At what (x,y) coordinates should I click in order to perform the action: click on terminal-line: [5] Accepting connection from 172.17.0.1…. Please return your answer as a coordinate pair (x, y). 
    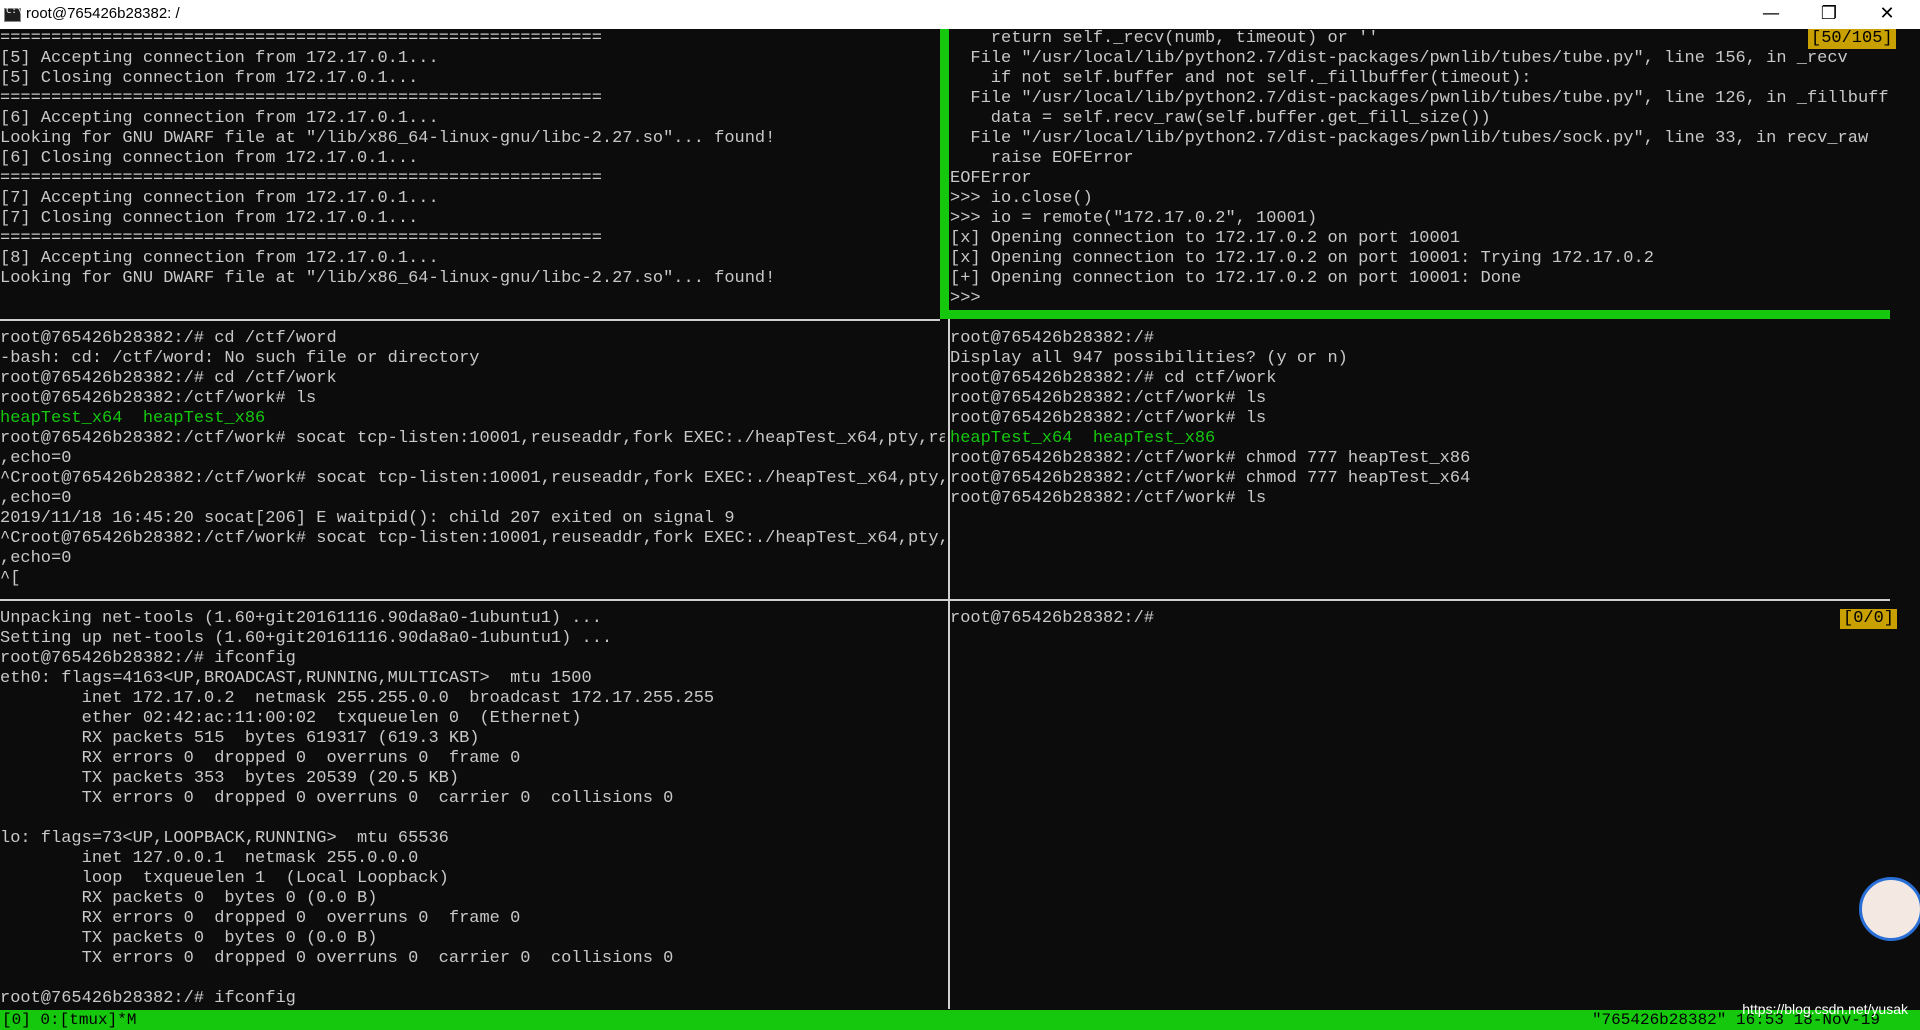
    Looking at the image, I should click on (219, 58).